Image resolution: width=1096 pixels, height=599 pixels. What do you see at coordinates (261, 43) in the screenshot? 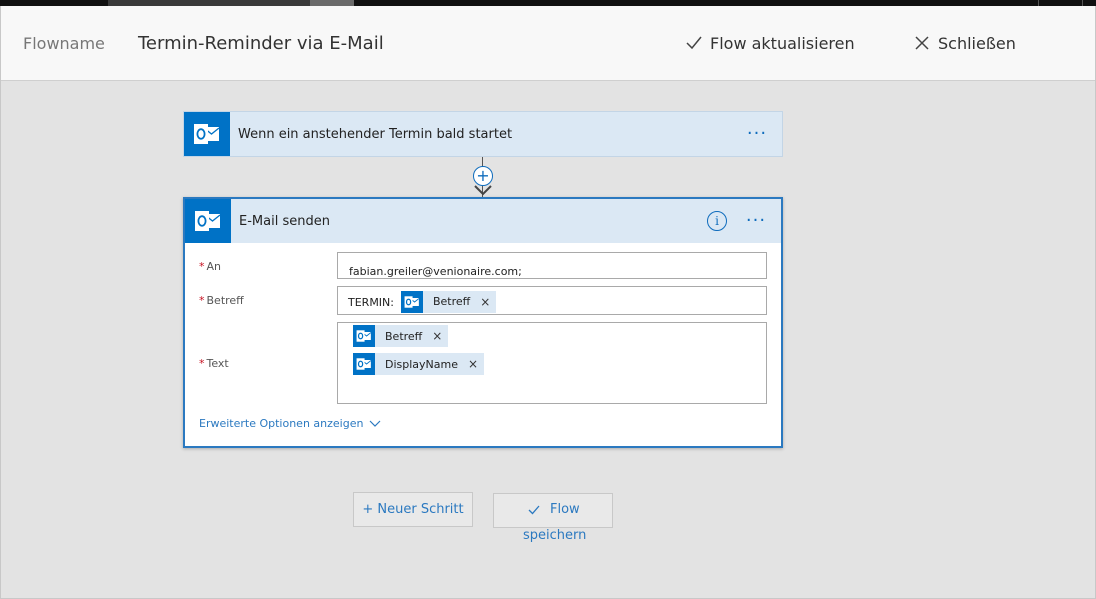
I see `flow-name-value: Termin-Reminder via E-Mail` at bounding box center [261, 43].